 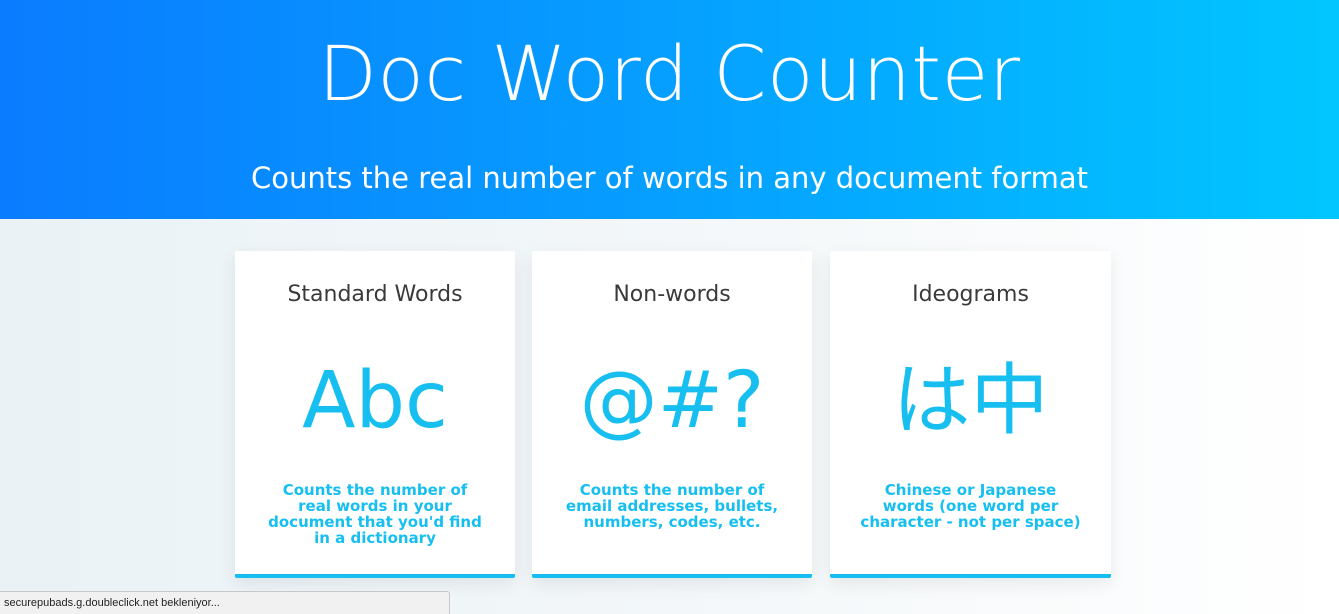 What do you see at coordinates (970, 294) in the screenshot?
I see `card-title: Ideograms` at bounding box center [970, 294].